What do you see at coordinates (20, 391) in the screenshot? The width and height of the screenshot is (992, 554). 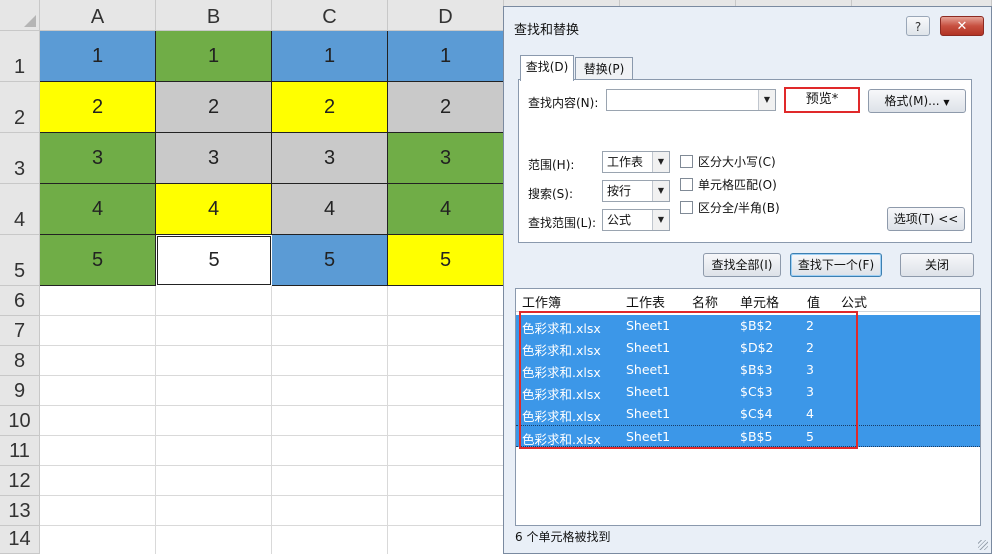 I see `row-header-9: 9` at bounding box center [20, 391].